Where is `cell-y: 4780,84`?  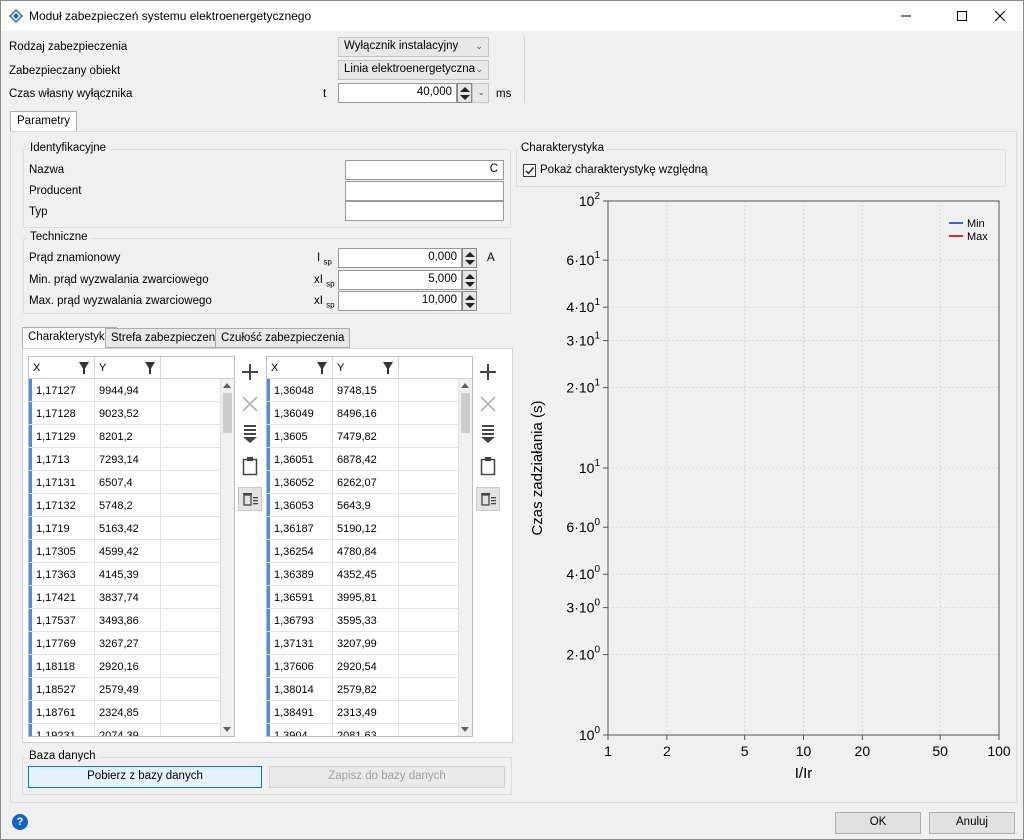 cell-y: 4780,84 is located at coordinates (366, 551).